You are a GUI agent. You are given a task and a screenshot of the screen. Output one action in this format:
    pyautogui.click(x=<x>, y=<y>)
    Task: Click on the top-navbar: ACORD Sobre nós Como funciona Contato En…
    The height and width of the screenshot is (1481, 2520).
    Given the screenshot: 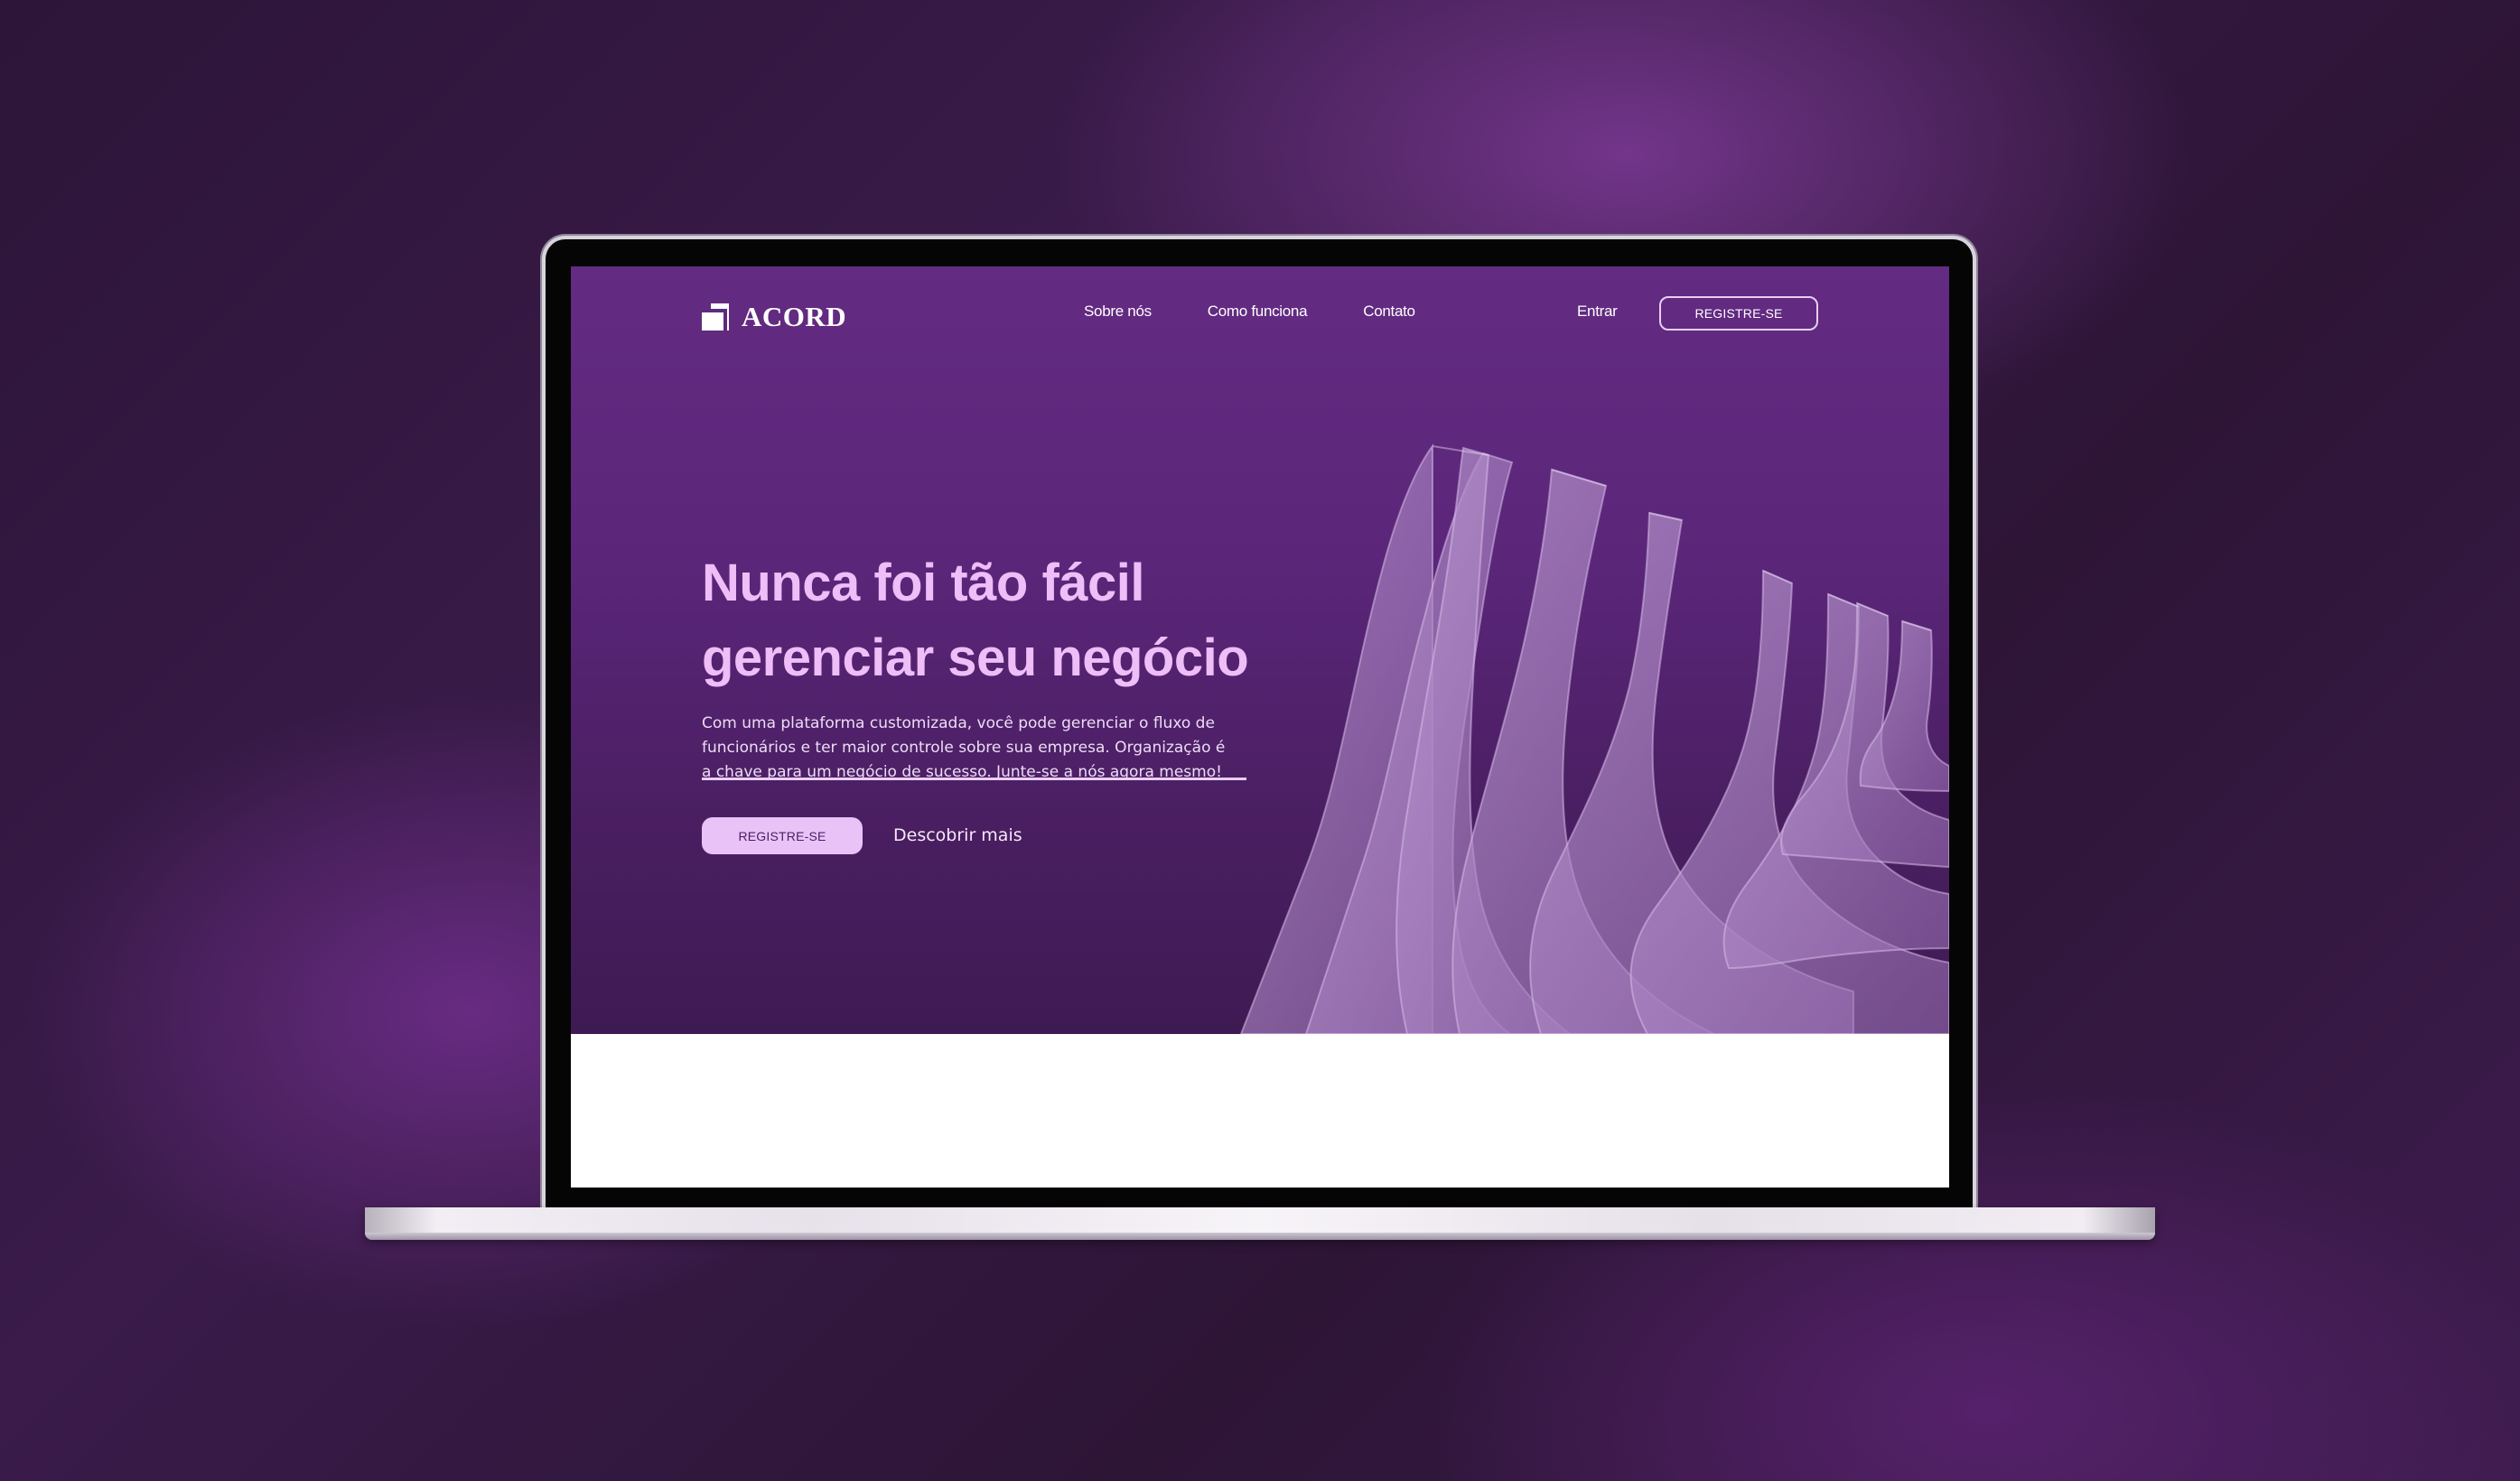 What is the action you would take?
    pyautogui.click(x=1260, y=316)
    